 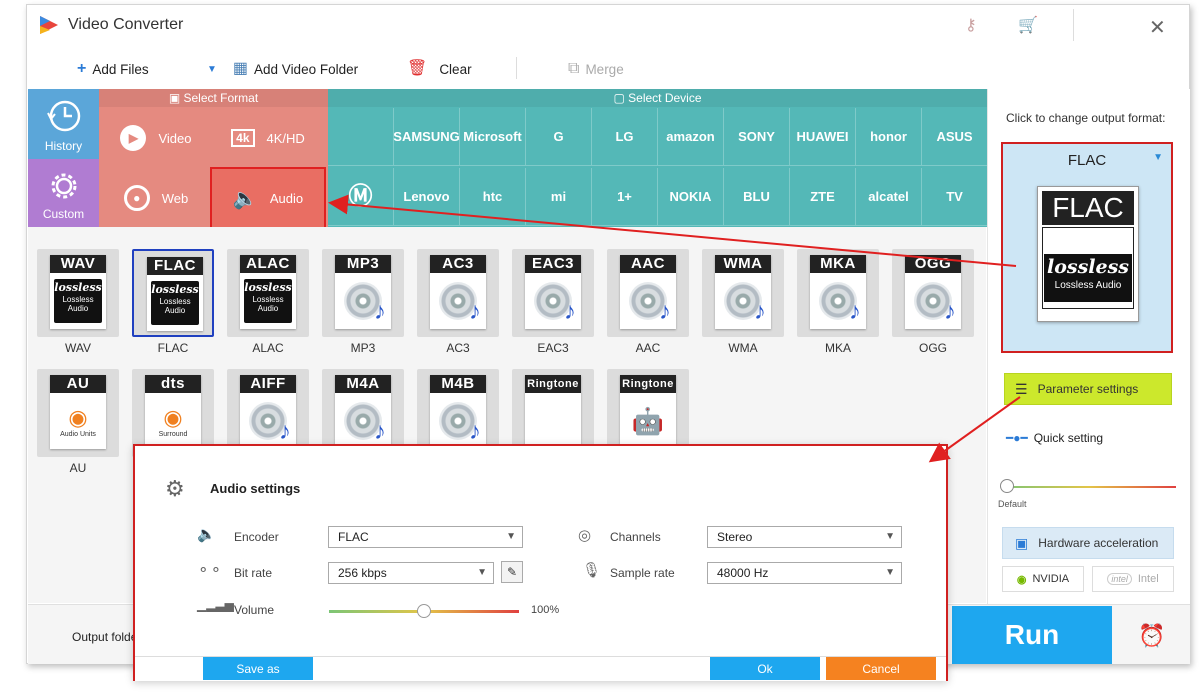 What do you see at coordinates (63, 193) in the screenshot?
I see `custom-tile: Custom` at bounding box center [63, 193].